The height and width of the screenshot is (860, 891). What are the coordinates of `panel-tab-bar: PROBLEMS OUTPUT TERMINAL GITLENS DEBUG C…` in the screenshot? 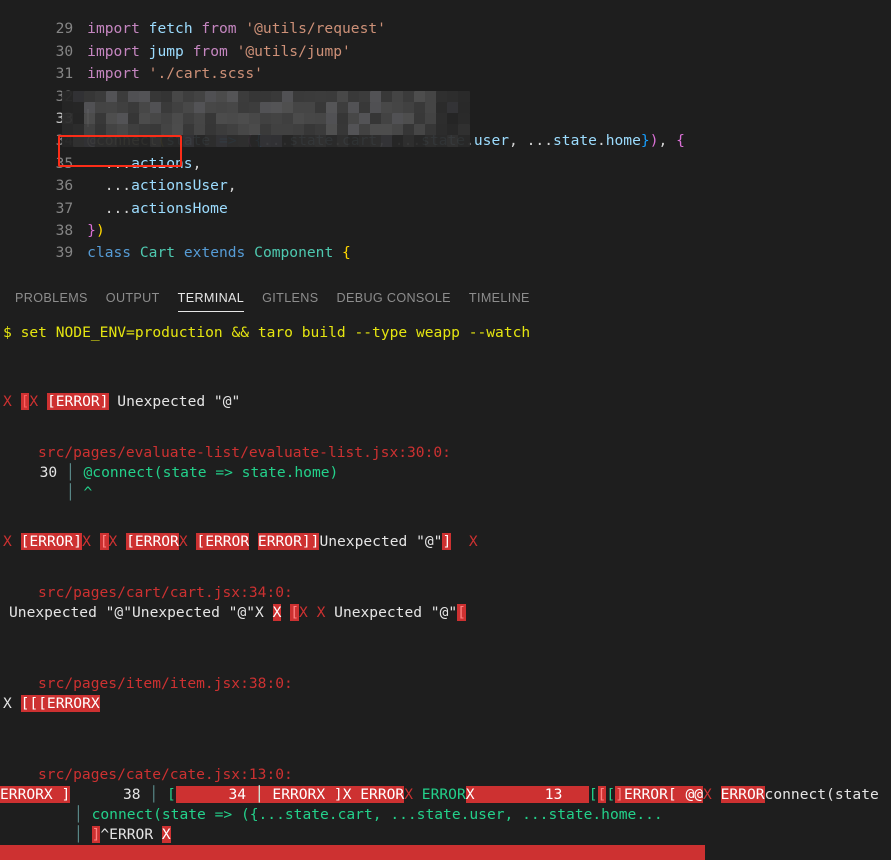 It's located at (445, 298).